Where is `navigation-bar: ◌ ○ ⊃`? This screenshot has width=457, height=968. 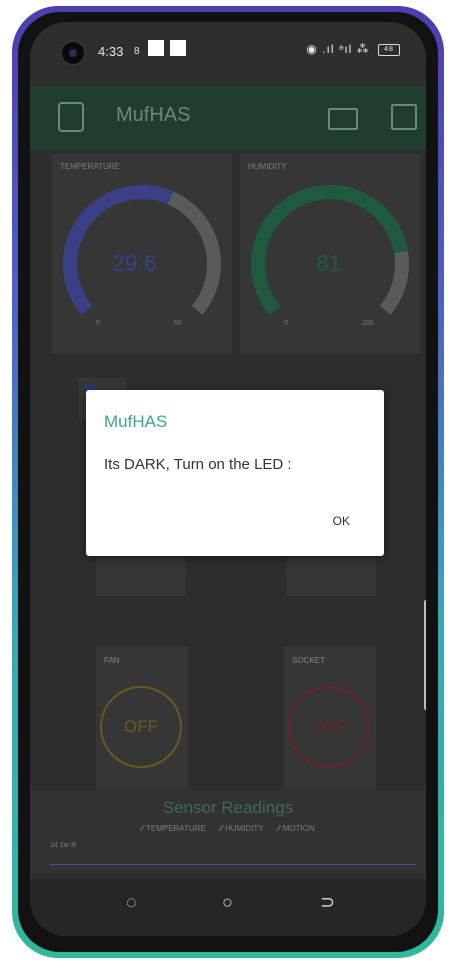 navigation-bar: ◌ ○ ⊃ is located at coordinates (228, 908).